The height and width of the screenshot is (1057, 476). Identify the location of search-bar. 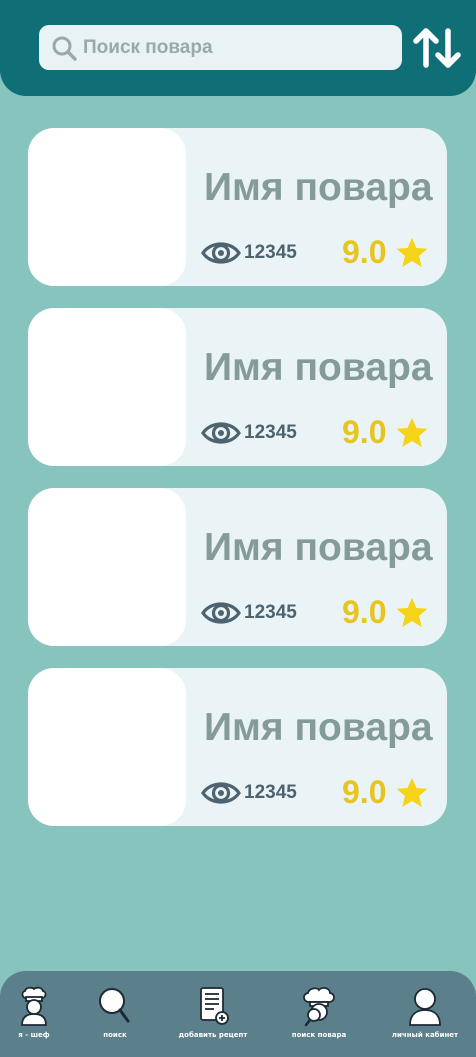
(220, 47).